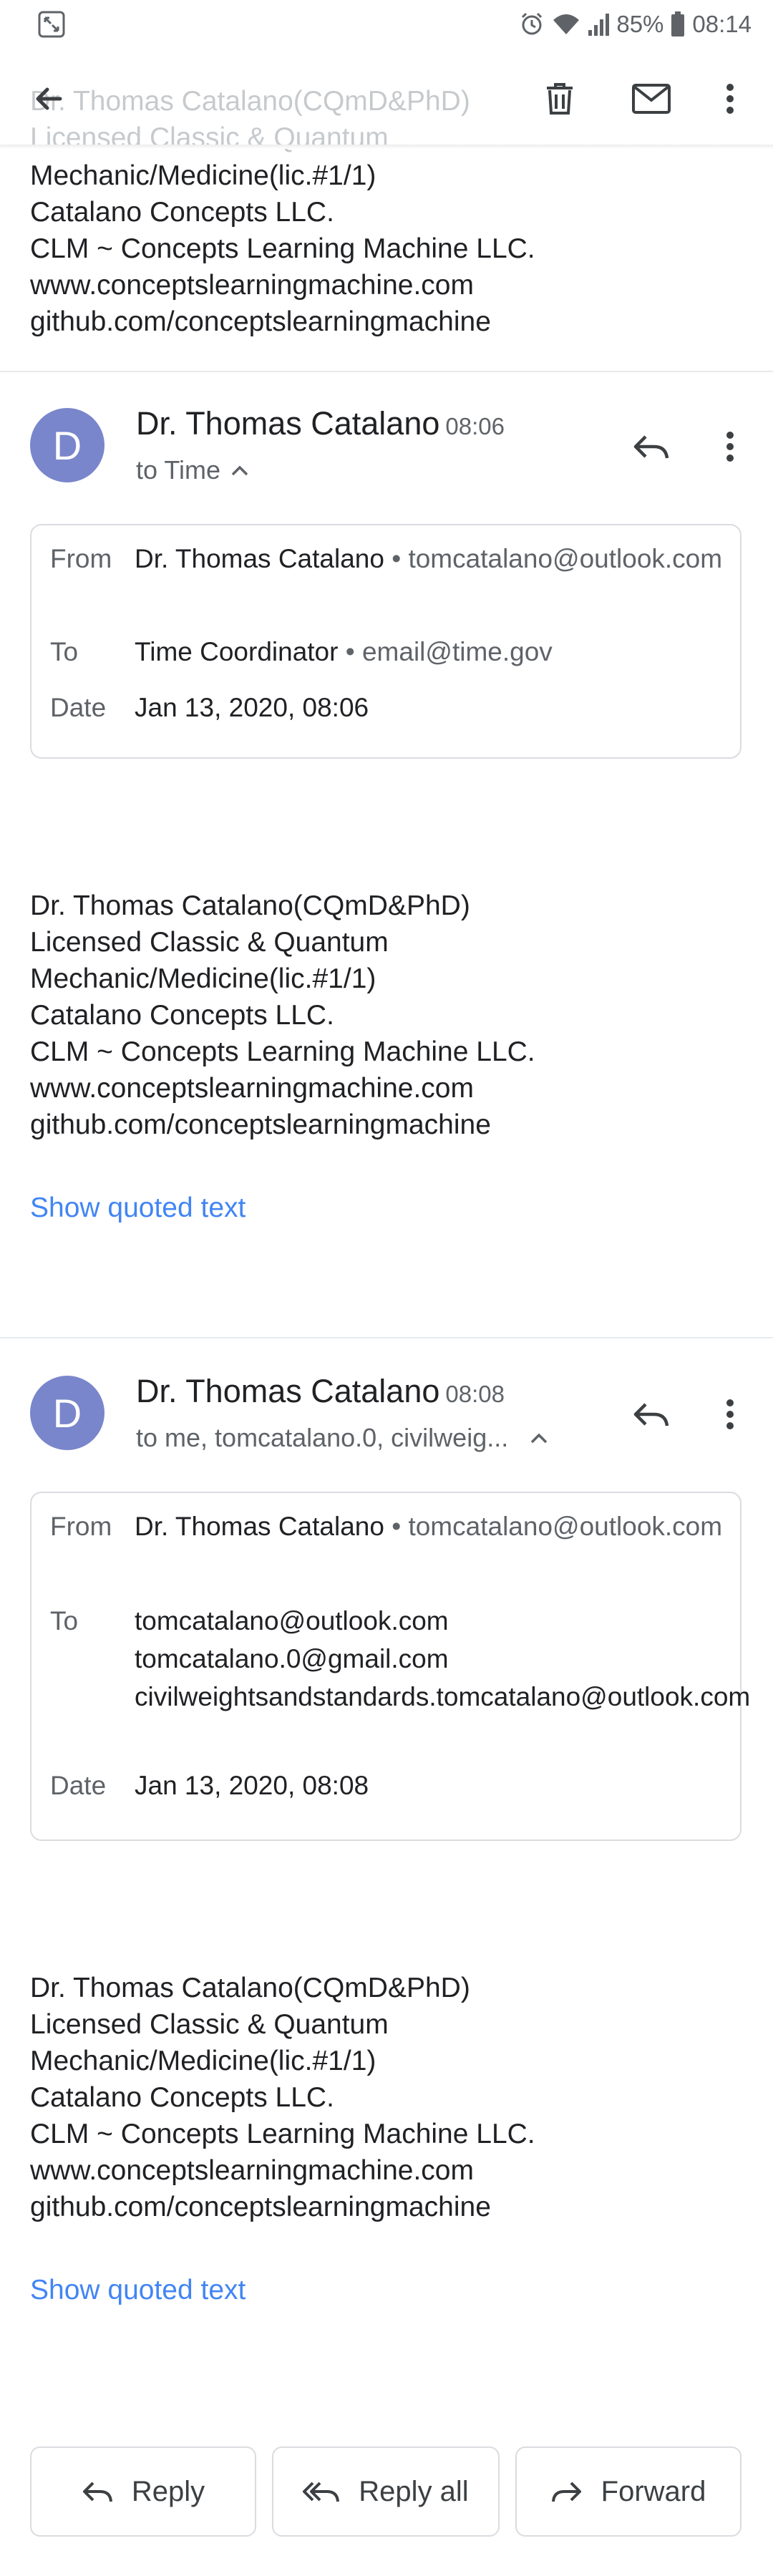 The height and width of the screenshot is (2576, 773). What do you see at coordinates (599, 24) in the screenshot?
I see `signal-icon` at bounding box center [599, 24].